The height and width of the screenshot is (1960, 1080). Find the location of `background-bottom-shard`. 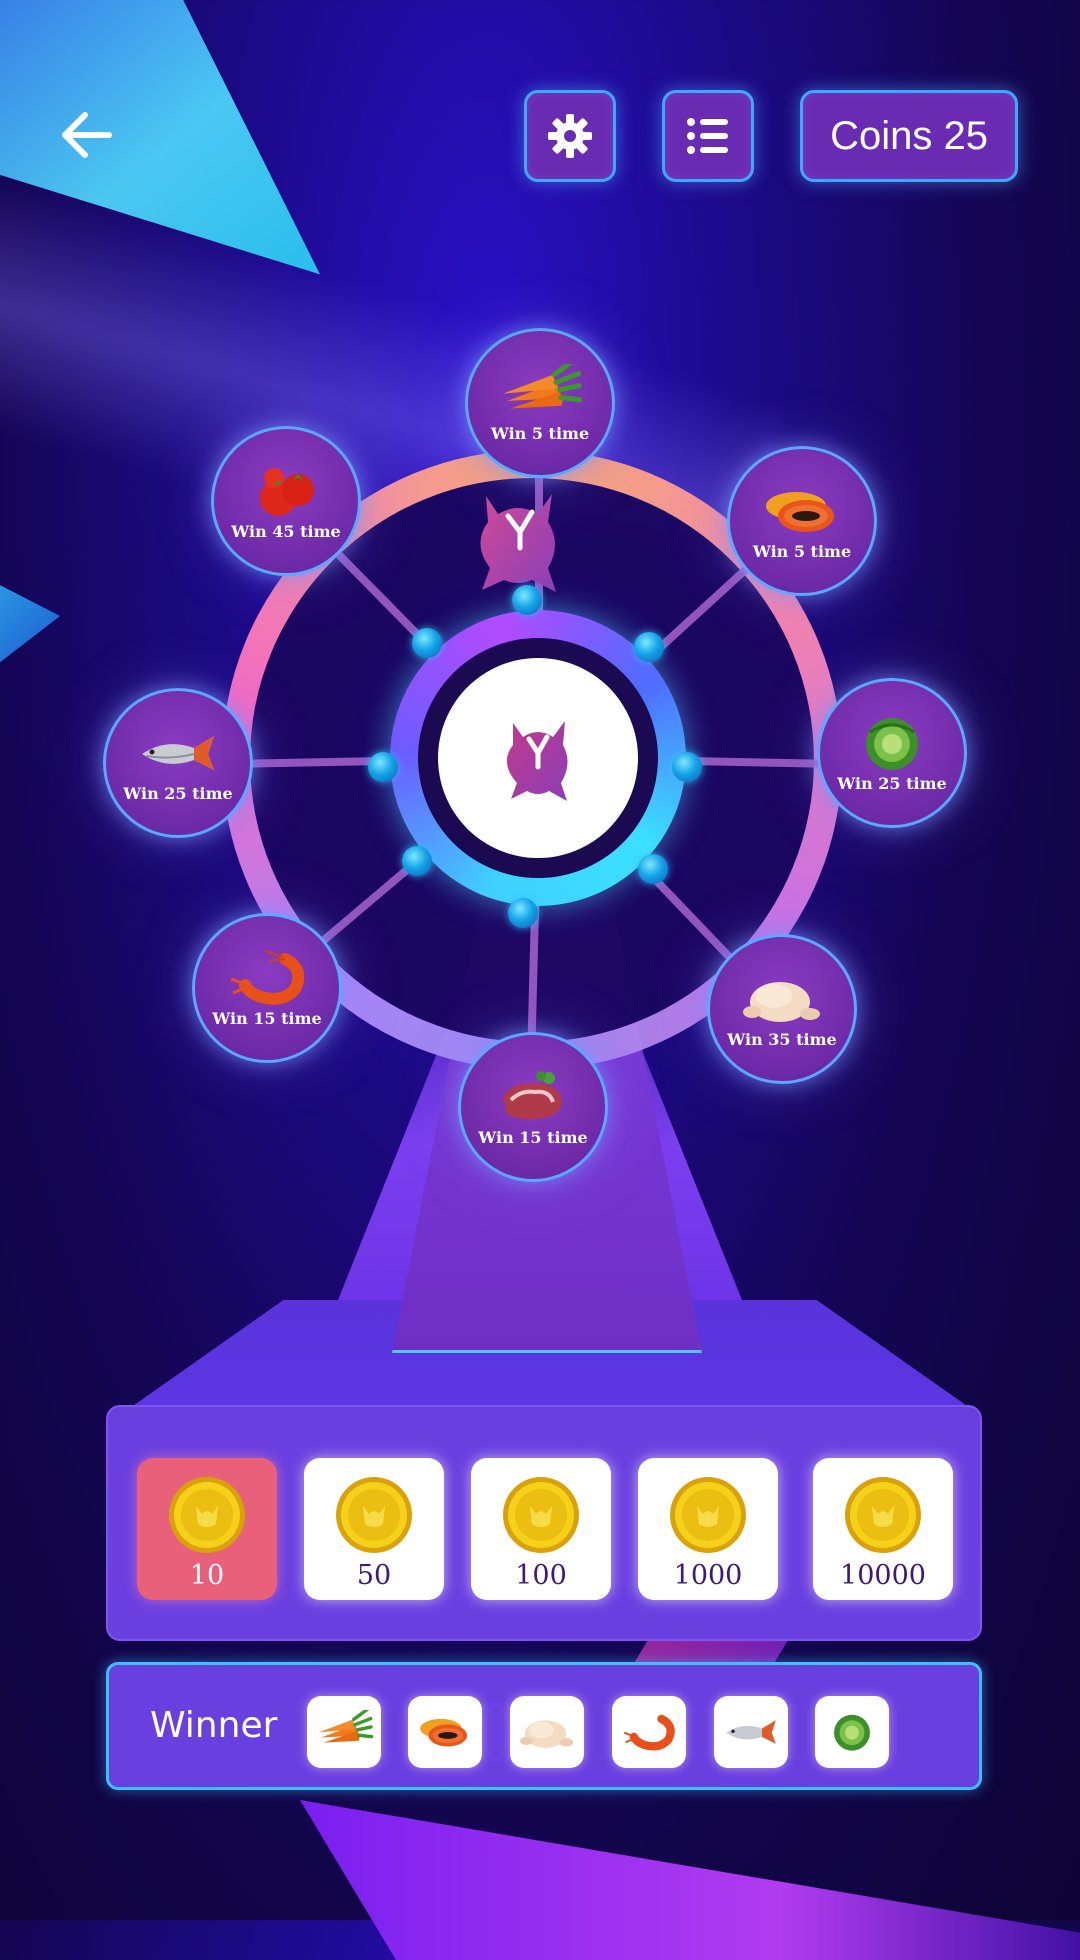

background-bottom-shard is located at coordinates (690, 1880).